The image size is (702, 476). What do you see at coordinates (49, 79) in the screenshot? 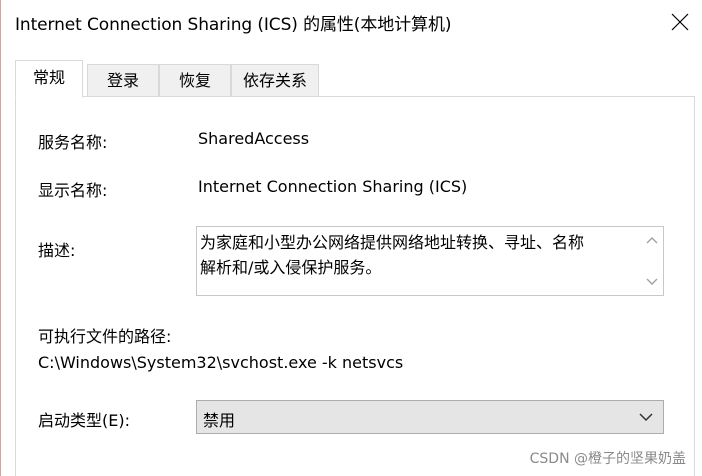
I see `tab-general: 常规` at bounding box center [49, 79].